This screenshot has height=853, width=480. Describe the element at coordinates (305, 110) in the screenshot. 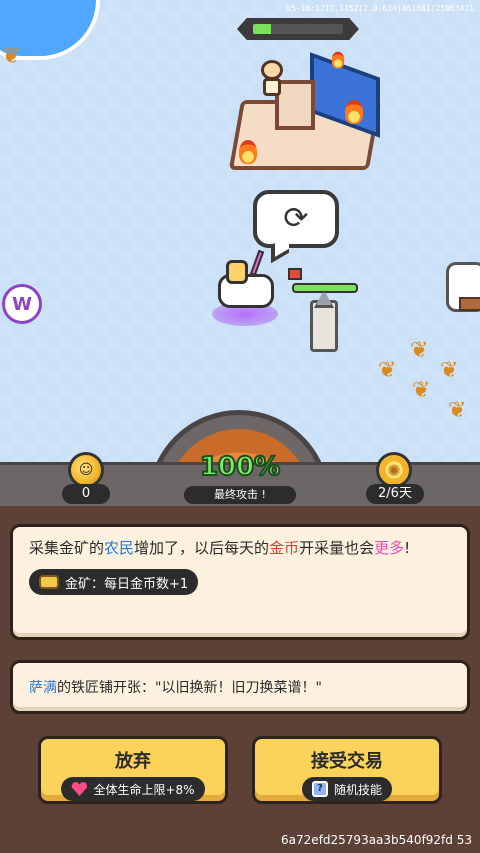

I see `enemy-fort` at that location.